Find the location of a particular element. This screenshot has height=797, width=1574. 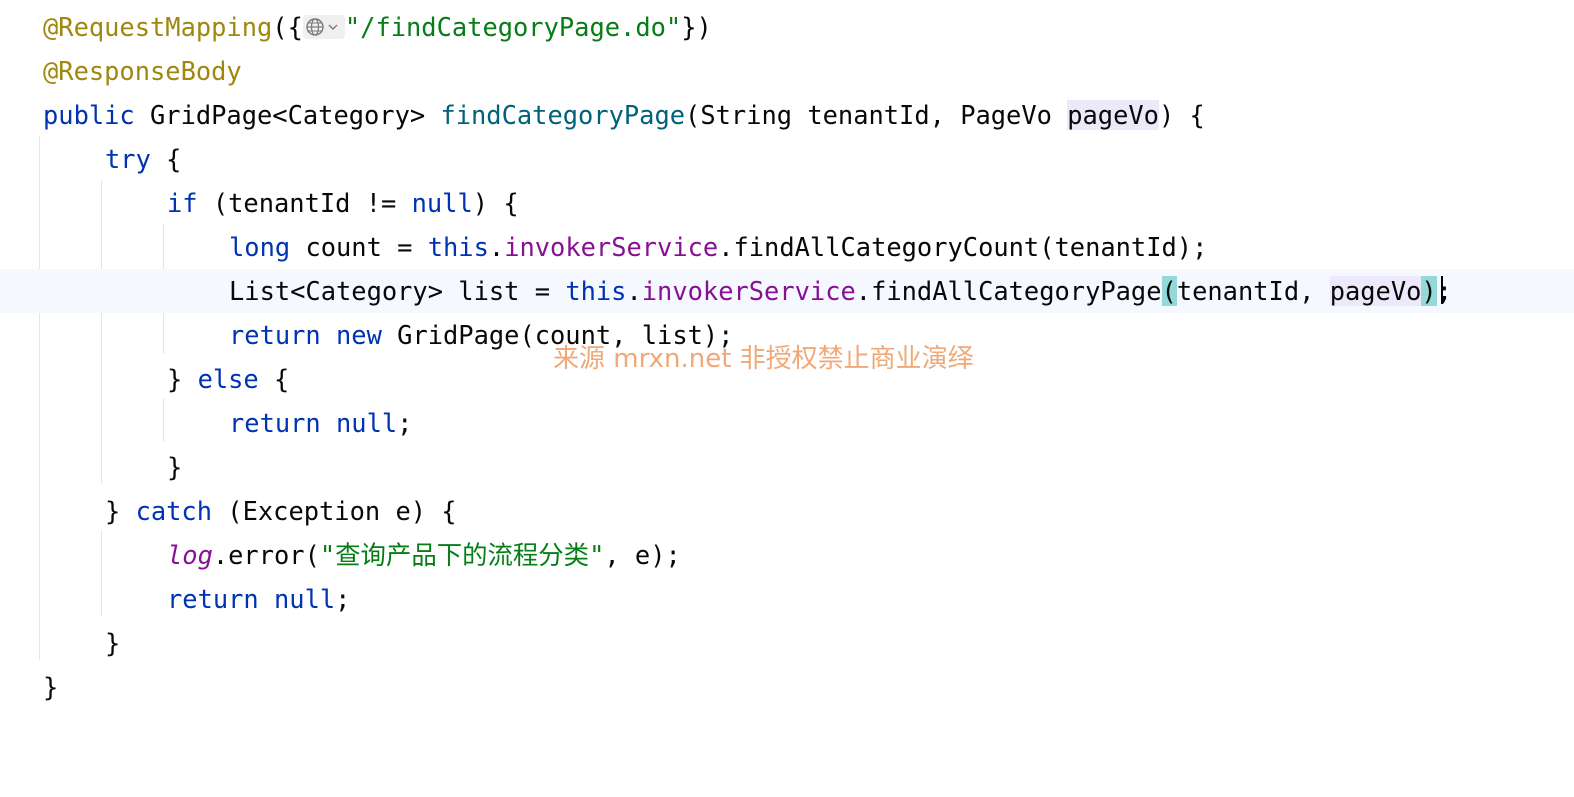

code-token: }) is located at coordinates (696, 27).